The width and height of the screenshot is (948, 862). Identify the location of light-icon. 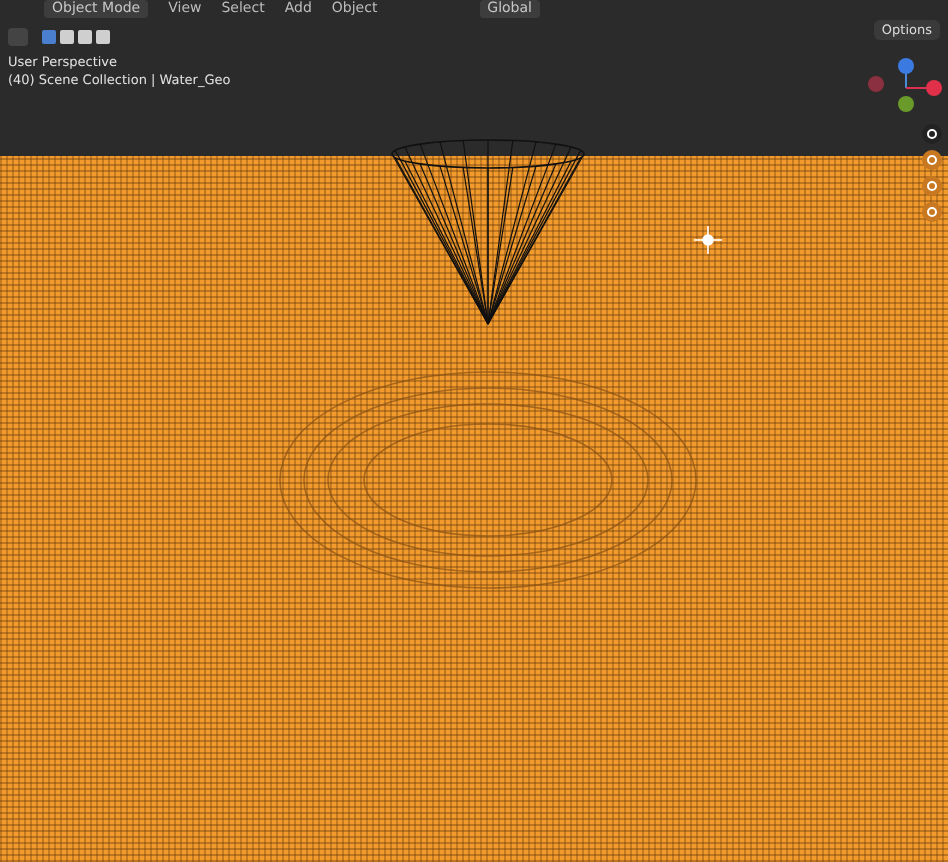
(708, 240).